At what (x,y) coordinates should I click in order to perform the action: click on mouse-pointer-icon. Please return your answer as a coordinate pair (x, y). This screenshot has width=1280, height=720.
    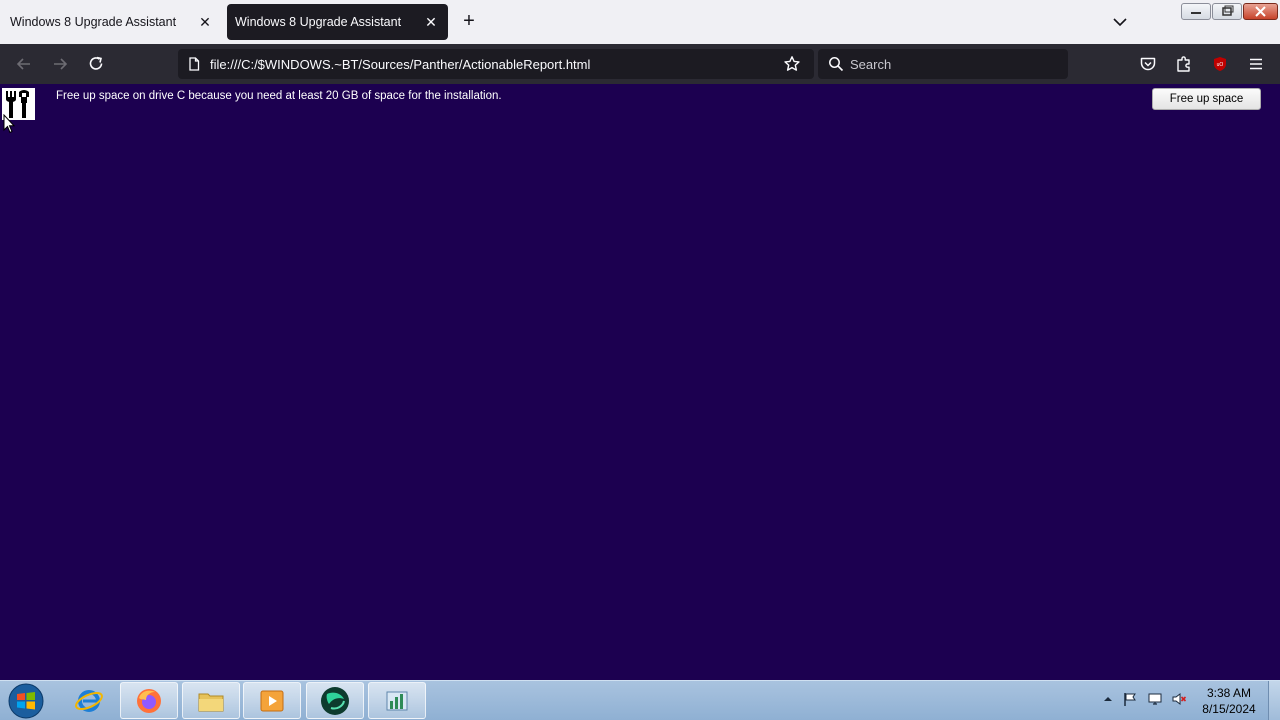
    Looking at the image, I should click on (9, 124).